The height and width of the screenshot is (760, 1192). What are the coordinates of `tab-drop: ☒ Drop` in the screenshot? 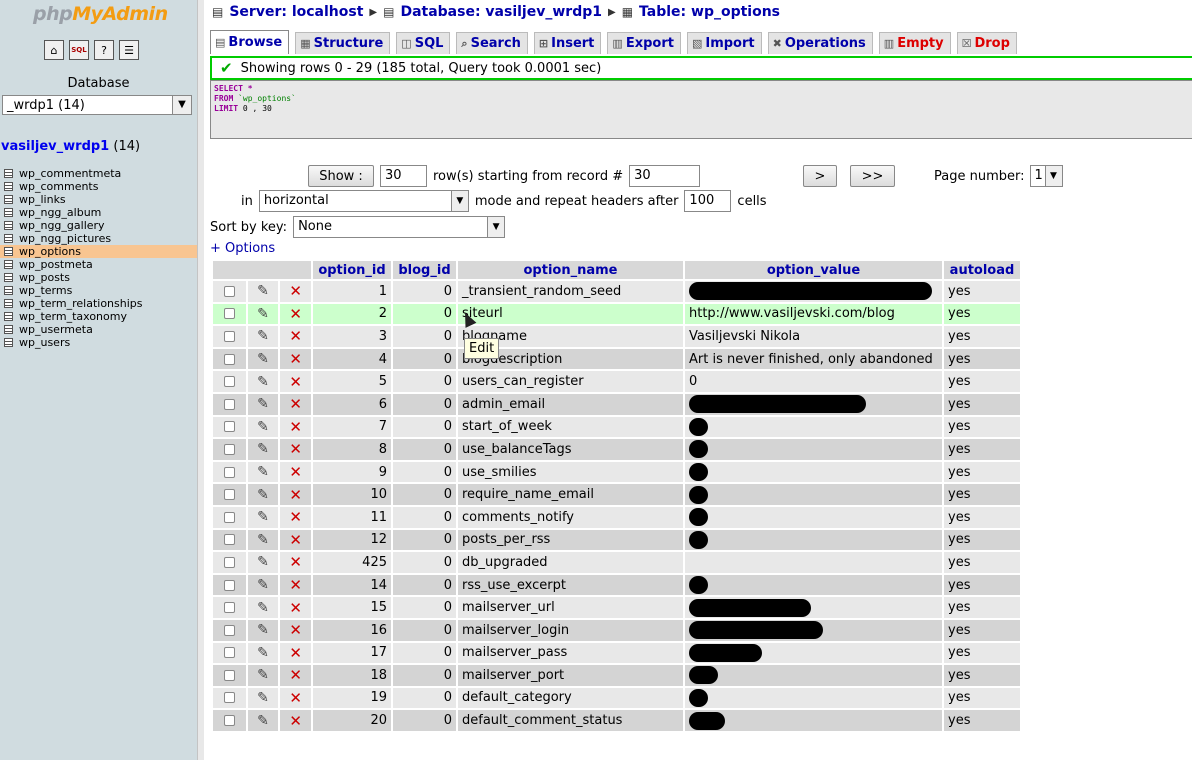 It's located at (986, 43).